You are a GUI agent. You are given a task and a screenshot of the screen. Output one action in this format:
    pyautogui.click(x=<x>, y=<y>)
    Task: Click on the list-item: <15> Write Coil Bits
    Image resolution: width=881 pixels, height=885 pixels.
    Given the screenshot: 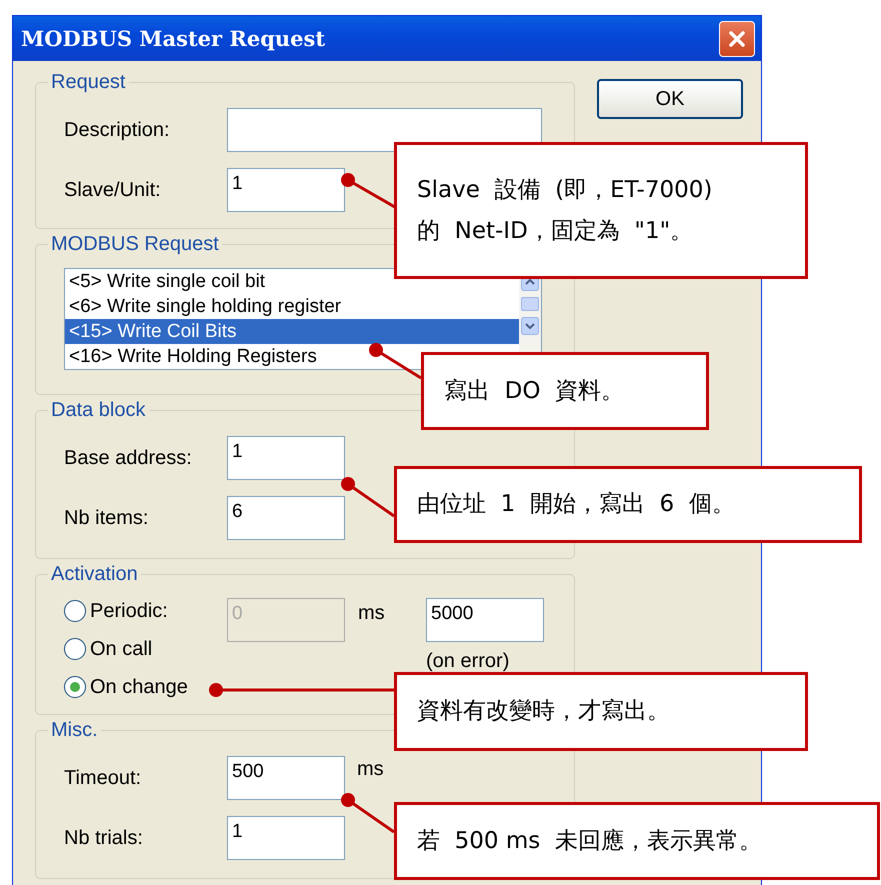 What is the action you would take?
    pyautogui.click(x=292, y=331)
    